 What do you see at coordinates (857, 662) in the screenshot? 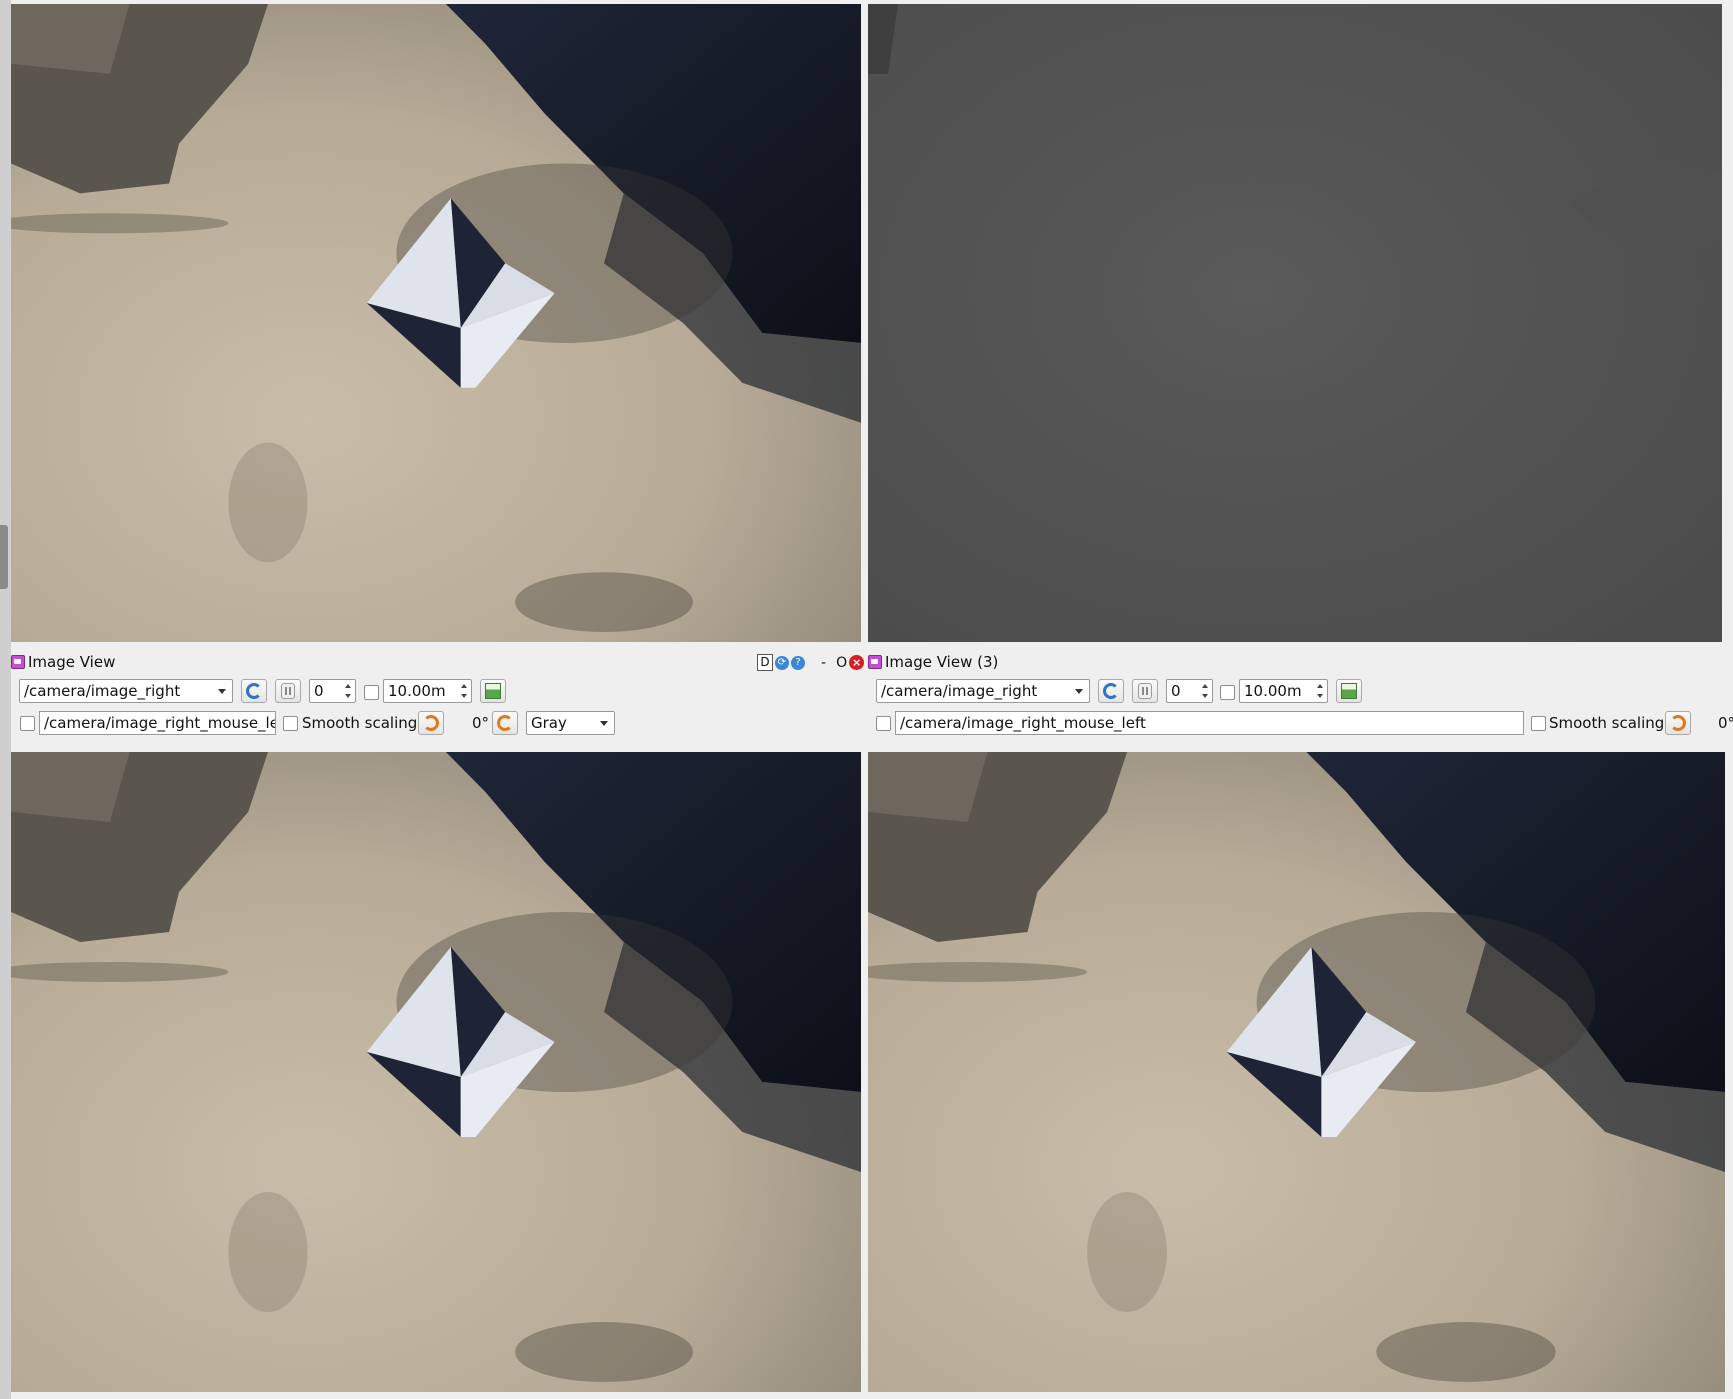
I see `close-icon: ×` at bounding box center [857, 662].